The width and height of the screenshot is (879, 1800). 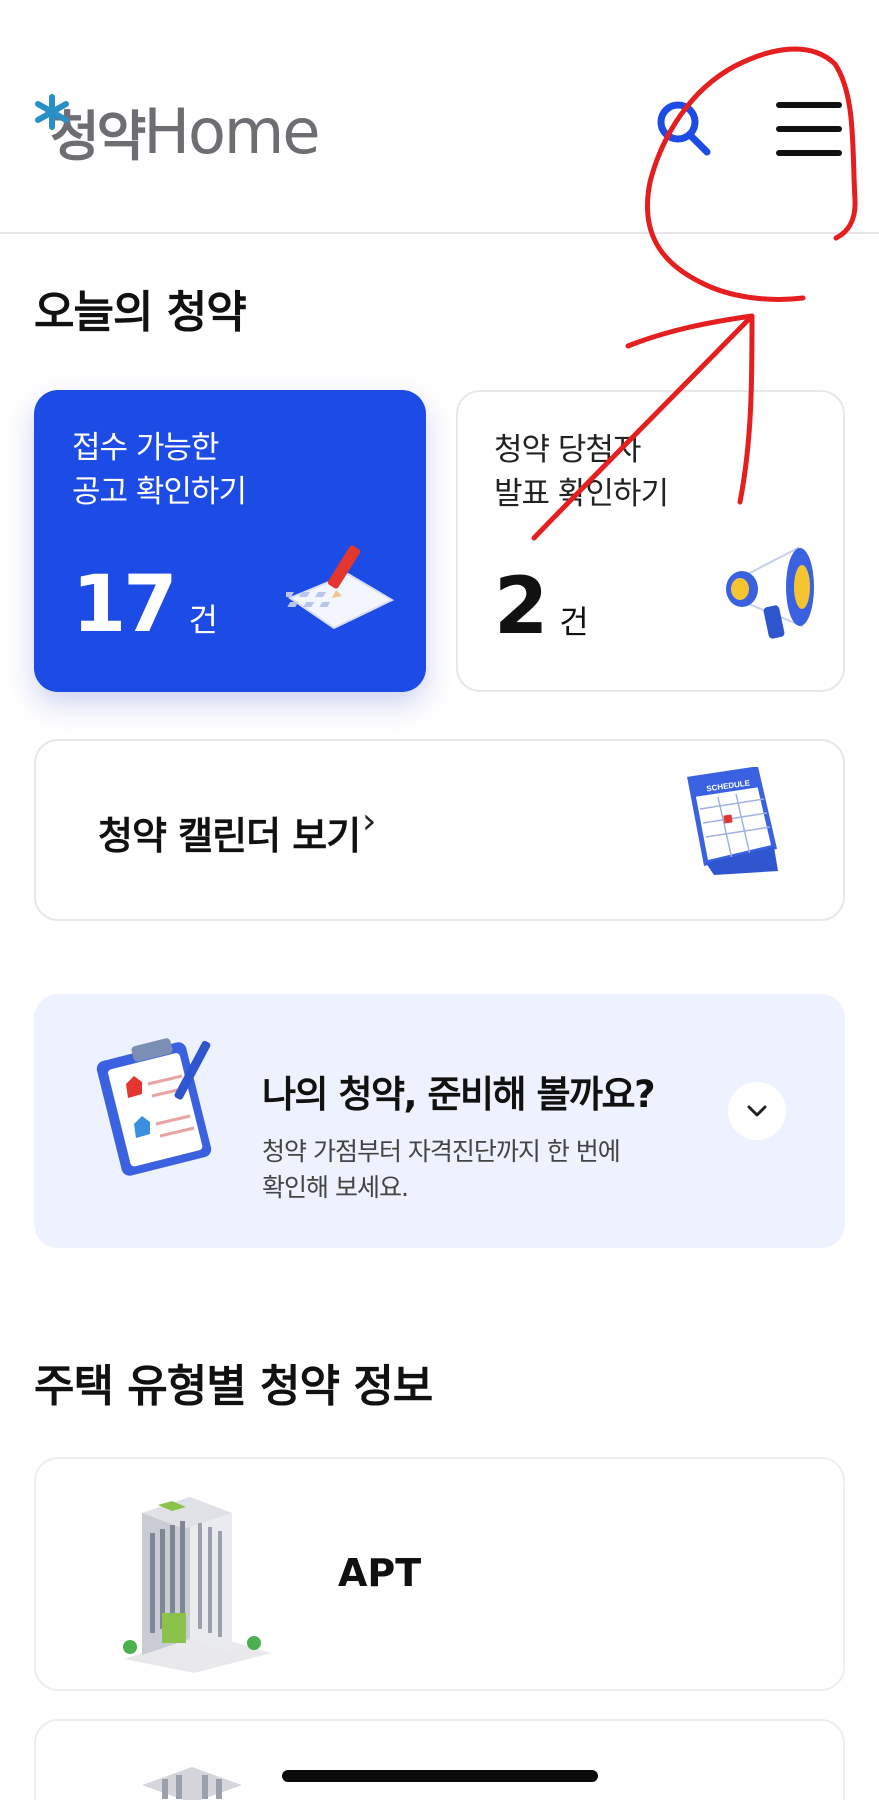 I want to click on hamburger-menu-icon-bar-middle, so click(x=809, y=129).